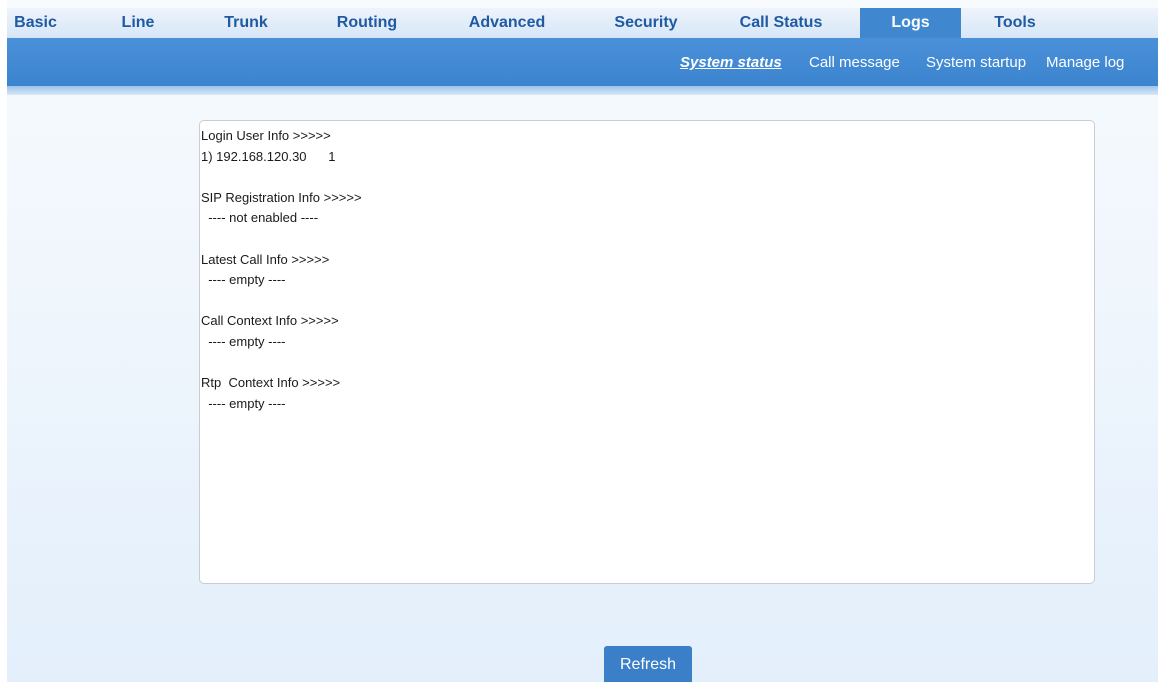 Image resolution: width=1158 pixels, height=684 pixels. Describe the element at coordinates (1085, 62) in the screenshot. I see `subnav-manage-log: Manage log` at that location.